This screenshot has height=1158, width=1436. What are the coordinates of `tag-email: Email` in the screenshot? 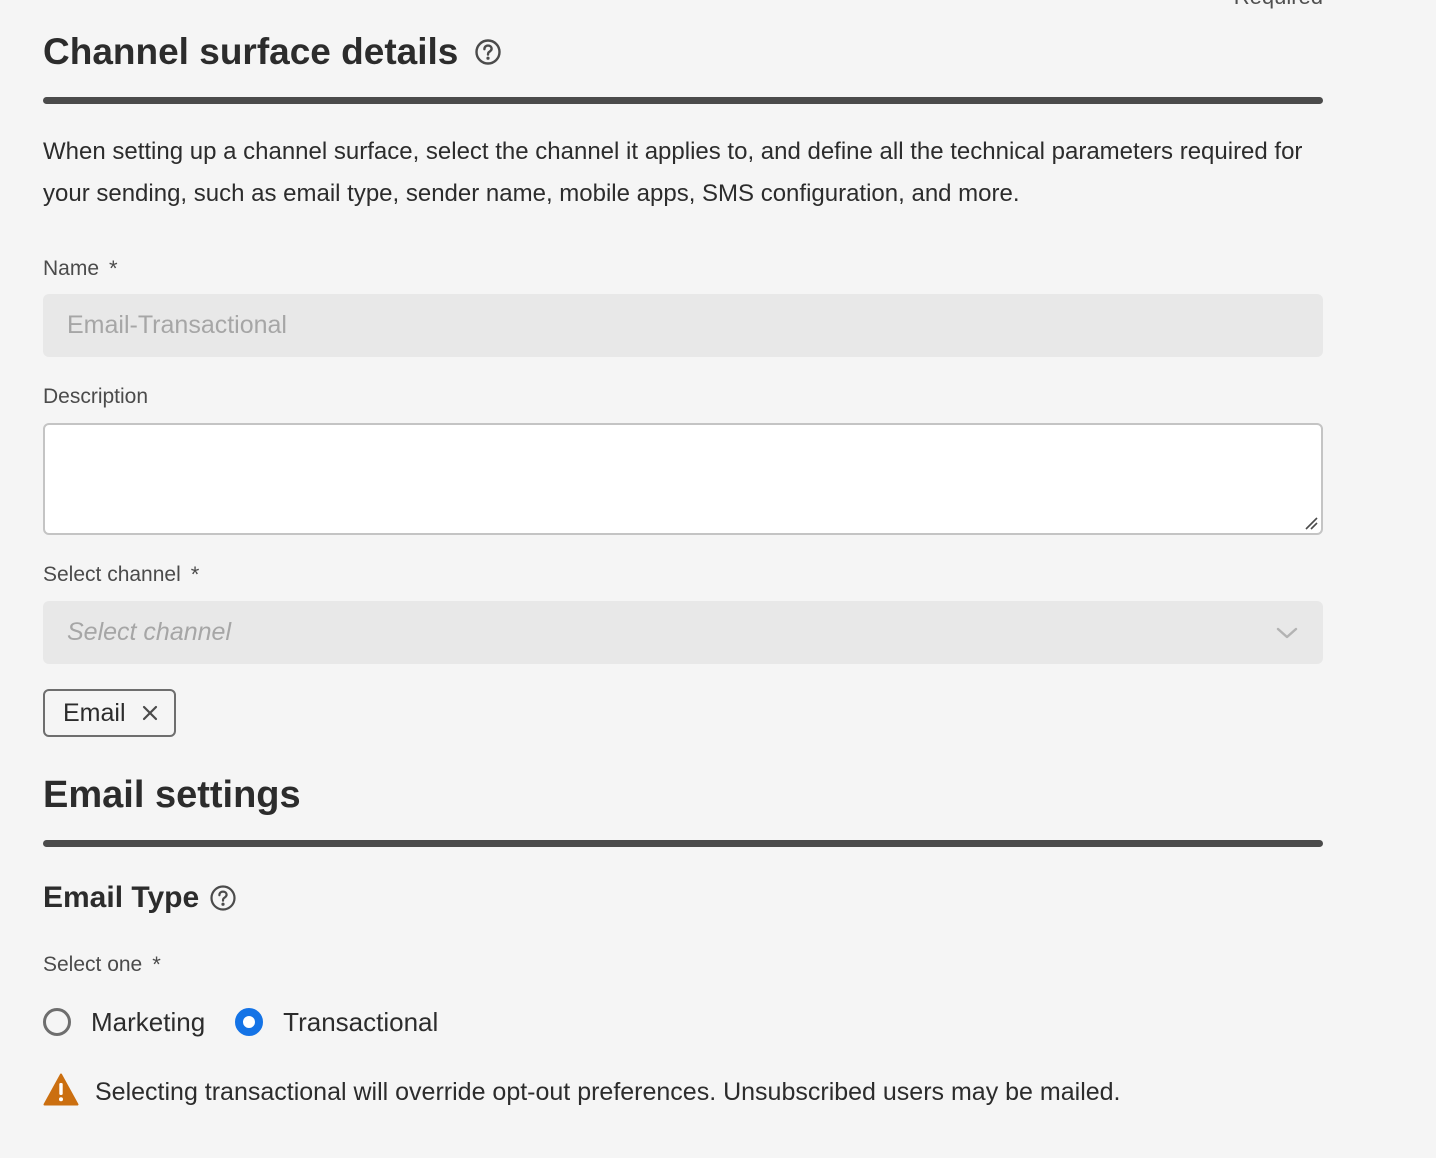 It's located at (109, 713).